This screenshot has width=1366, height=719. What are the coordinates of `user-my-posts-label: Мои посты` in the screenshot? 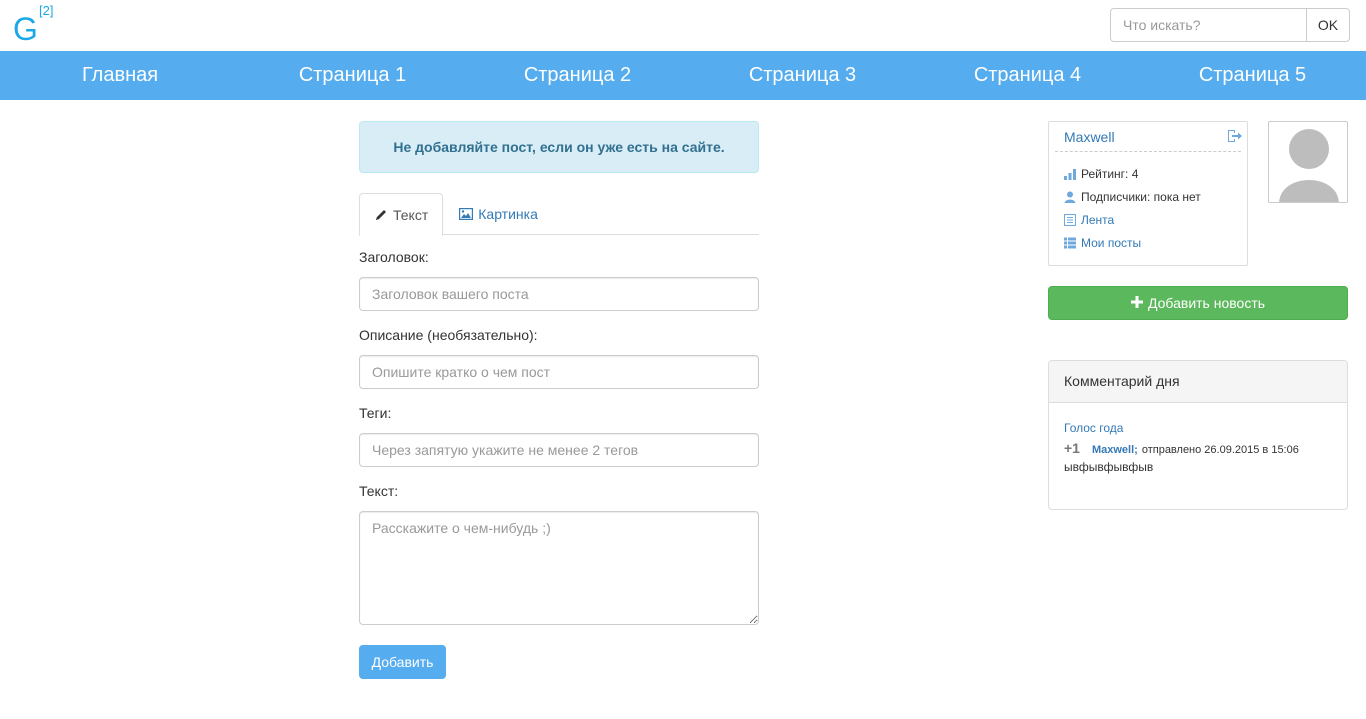 It's located at (1111, 243).